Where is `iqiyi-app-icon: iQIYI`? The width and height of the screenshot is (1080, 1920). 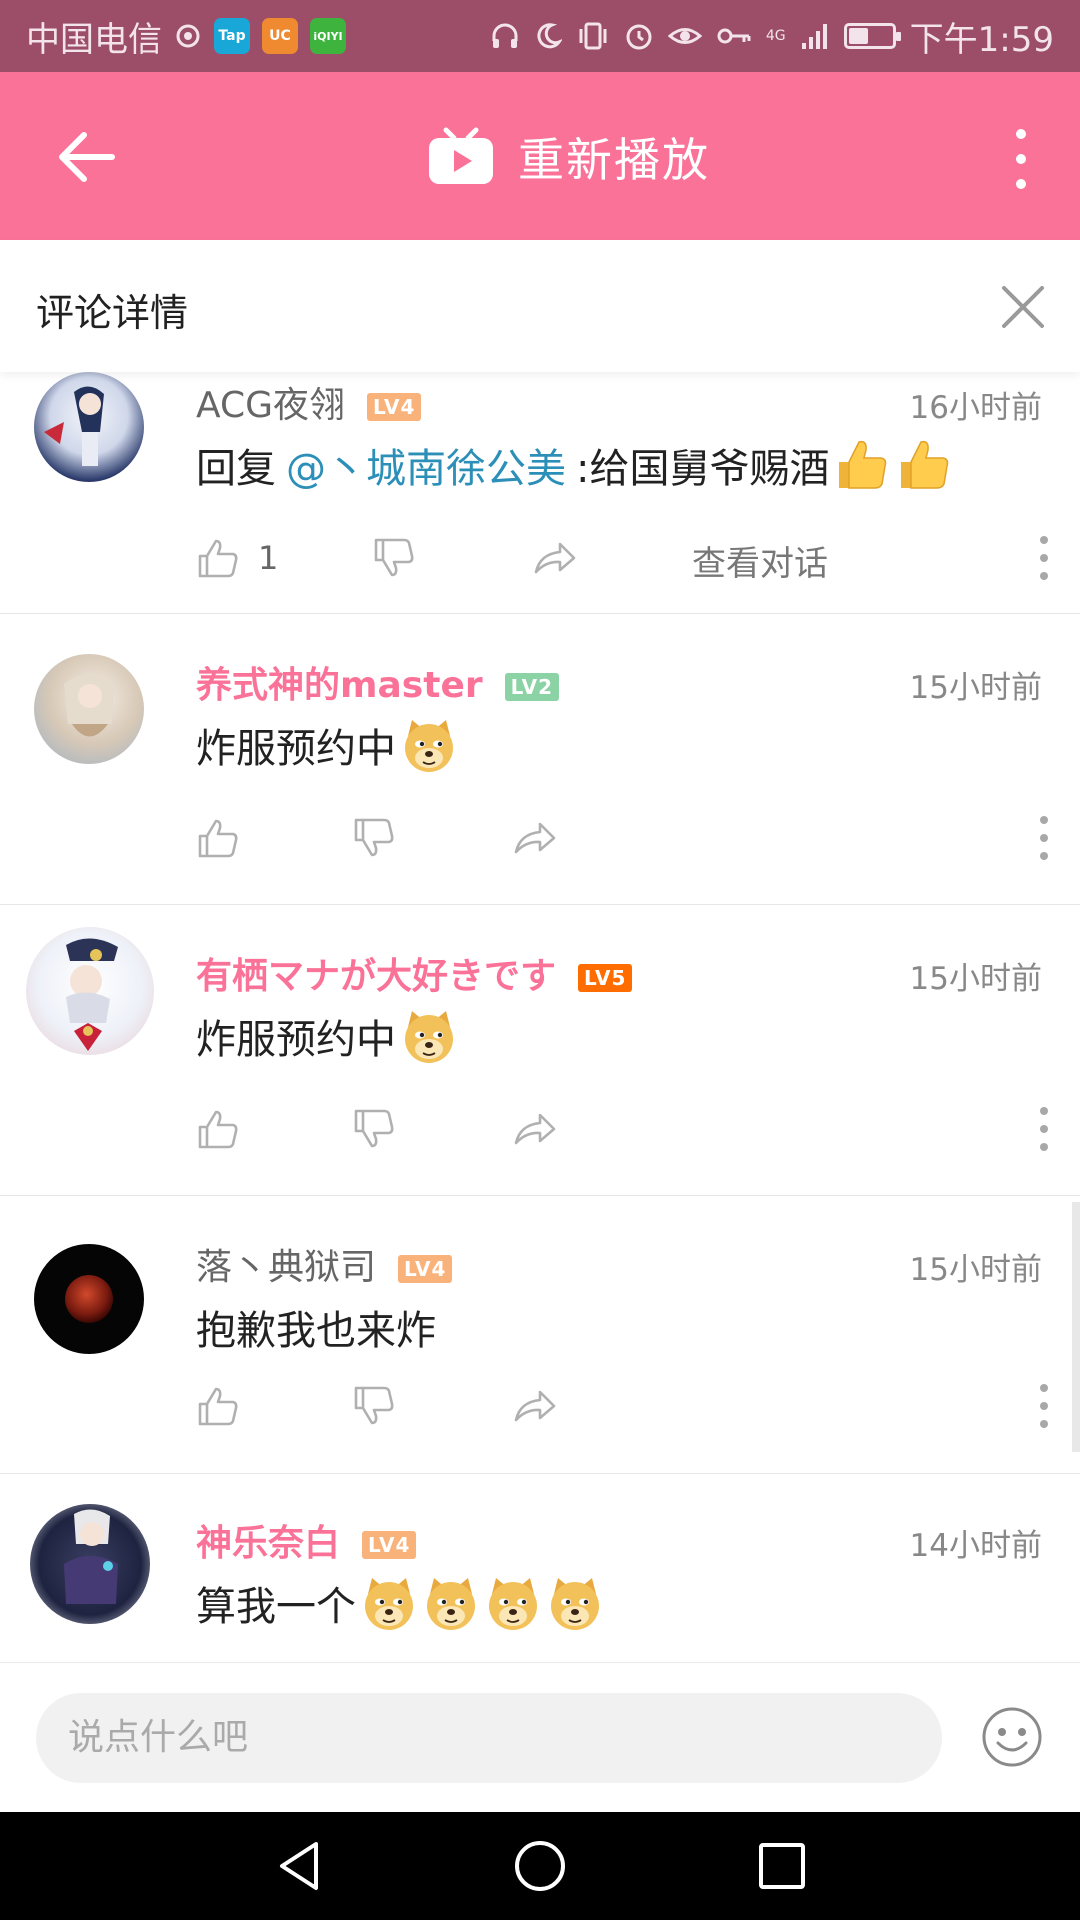 iqiyi-app-icon: iQIYI is located at coordinates (328, 36).